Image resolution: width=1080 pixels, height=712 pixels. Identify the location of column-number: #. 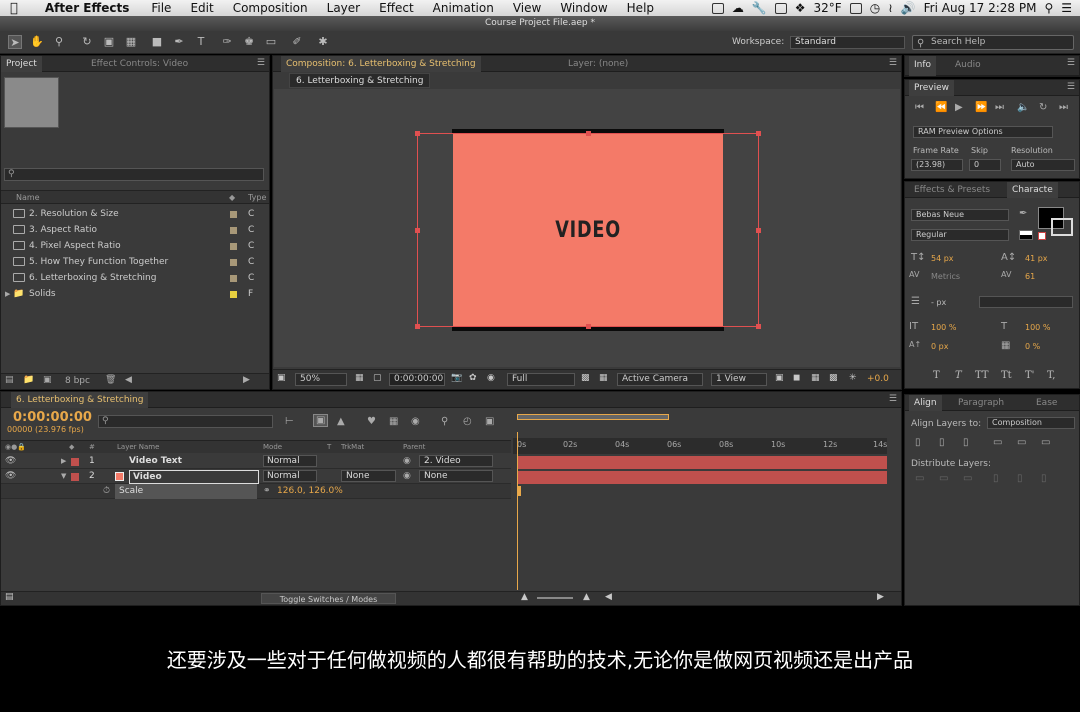
(92, 447).